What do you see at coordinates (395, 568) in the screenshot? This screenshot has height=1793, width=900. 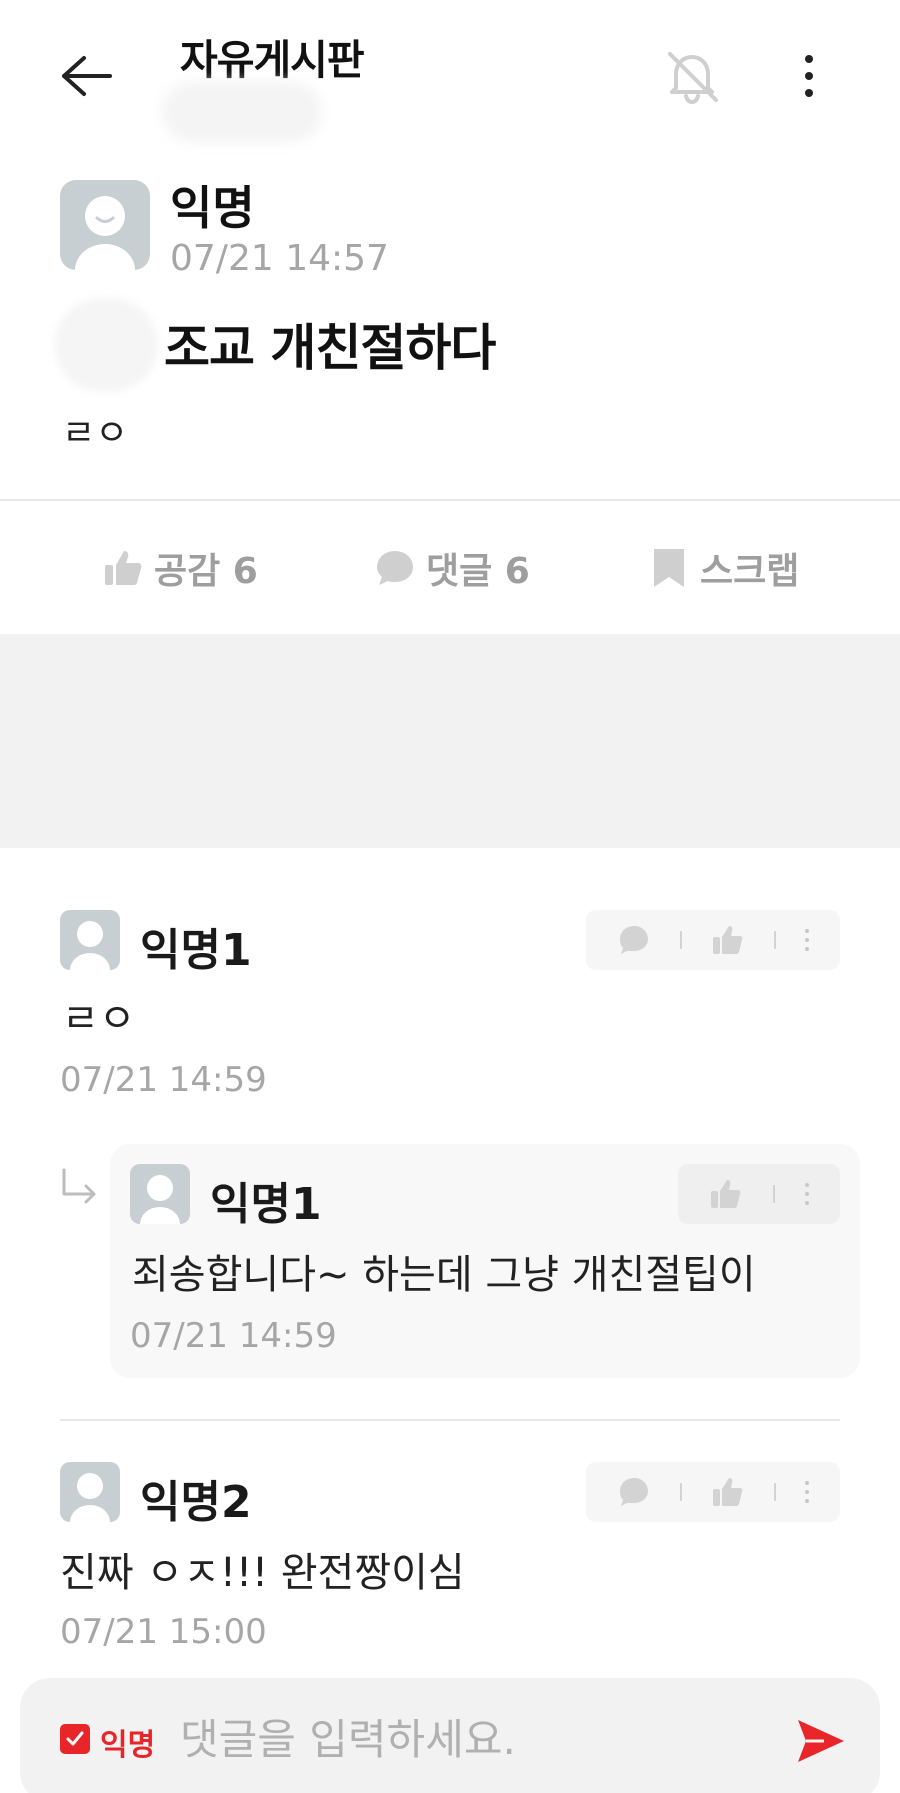 I see `speech-bubble-icon` at bounding box center [395, 568].